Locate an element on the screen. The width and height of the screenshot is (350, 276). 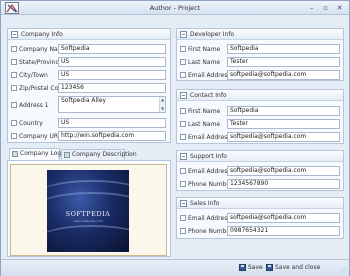
contact-first-name-field: Softpedia is located at coordinates (283, 111).